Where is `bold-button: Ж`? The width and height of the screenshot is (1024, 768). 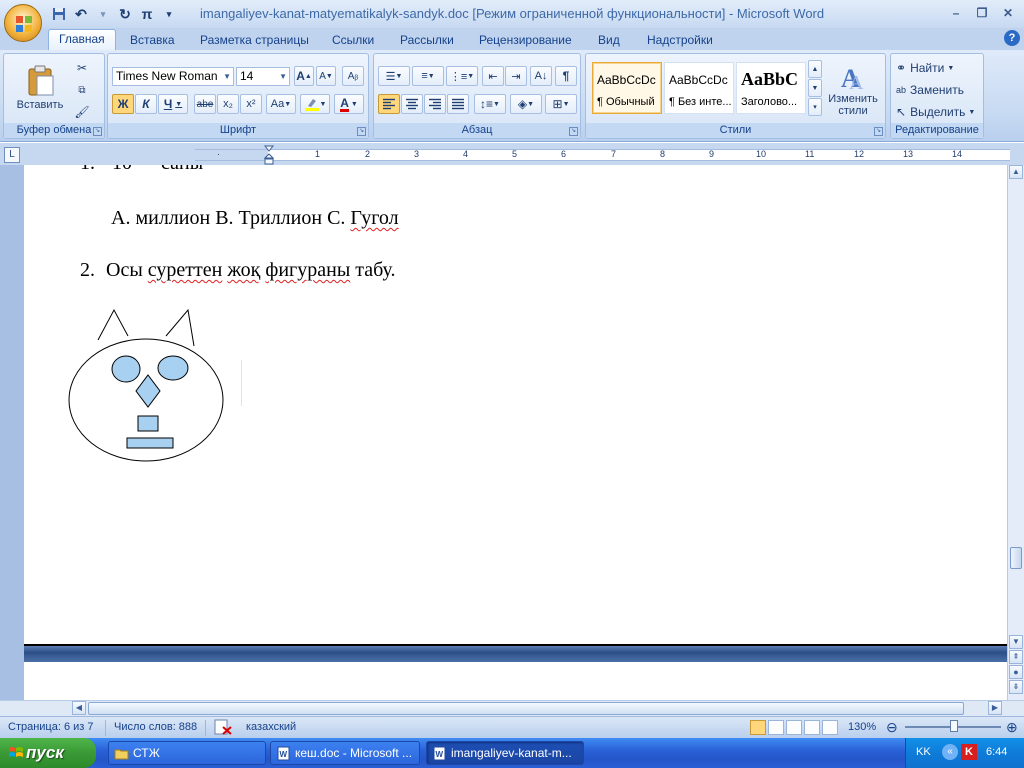
bold-button: Ж is located at coordinates (123, 104).